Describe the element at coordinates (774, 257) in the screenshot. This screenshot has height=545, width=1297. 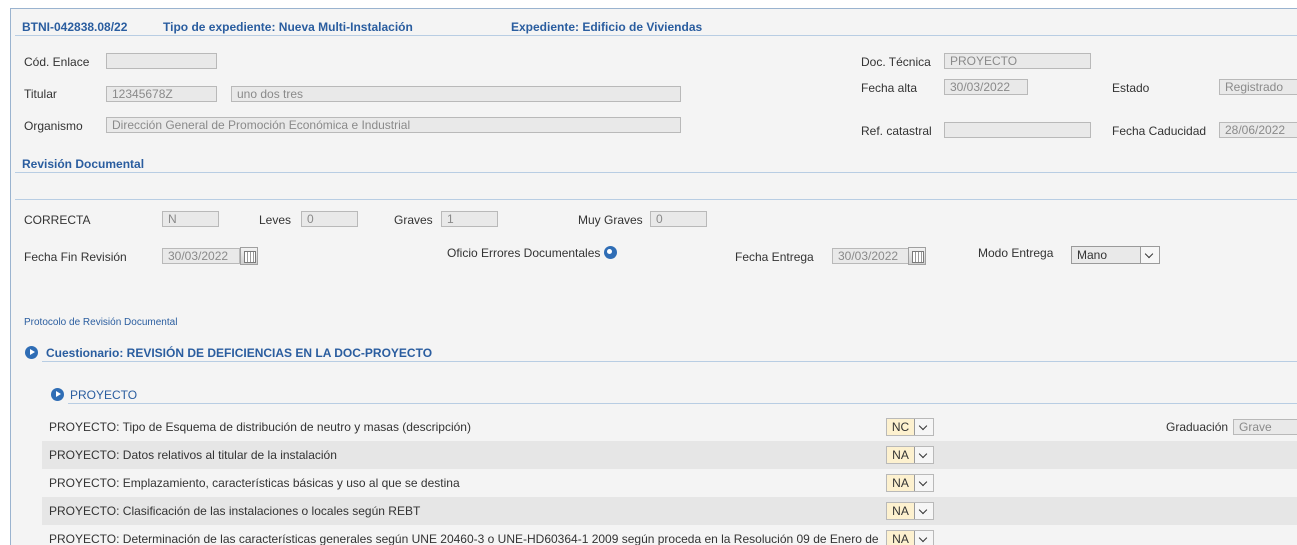
I see `fecha-entrega-label: Fecha Entrega` at that location.